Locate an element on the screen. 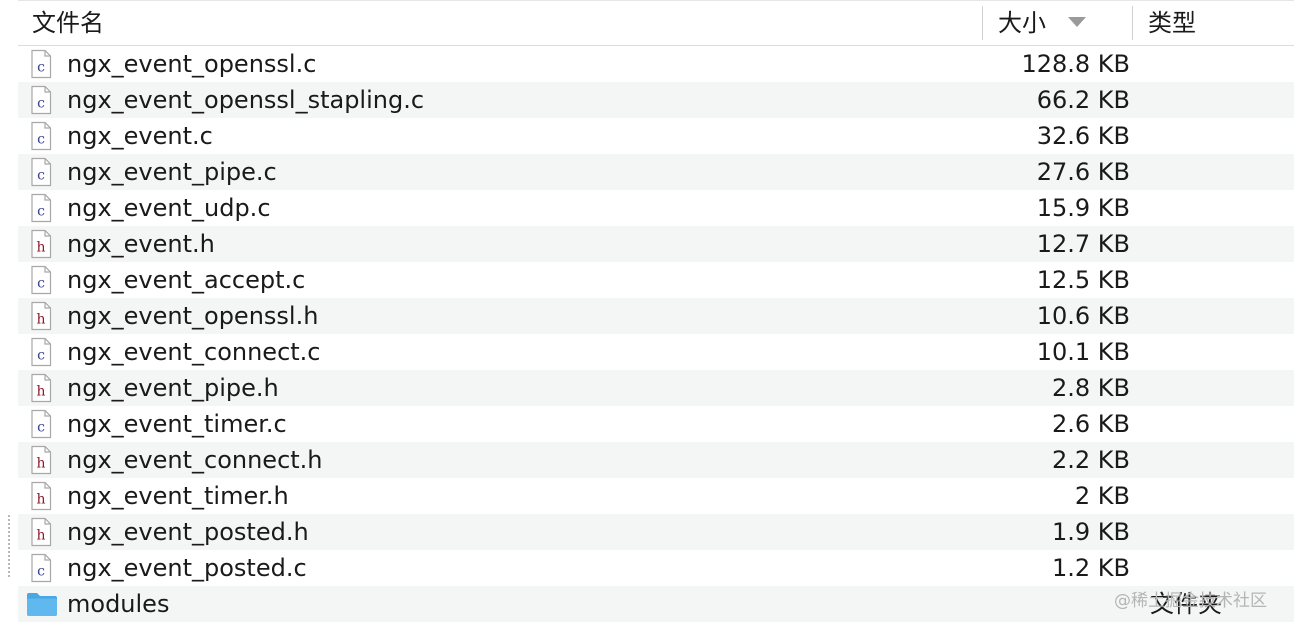  folder-icon is located at coordinates (42, 604).